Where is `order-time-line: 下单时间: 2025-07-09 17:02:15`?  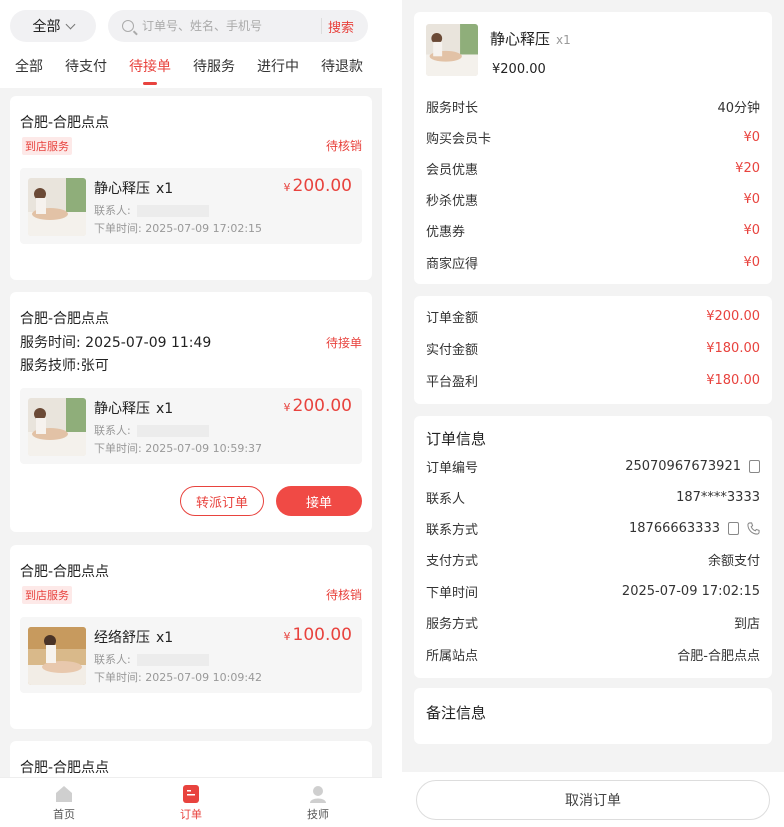 order-time-line: 下单时间: 2025-07-09 17:02:15 is located at coordinates (178, 228).